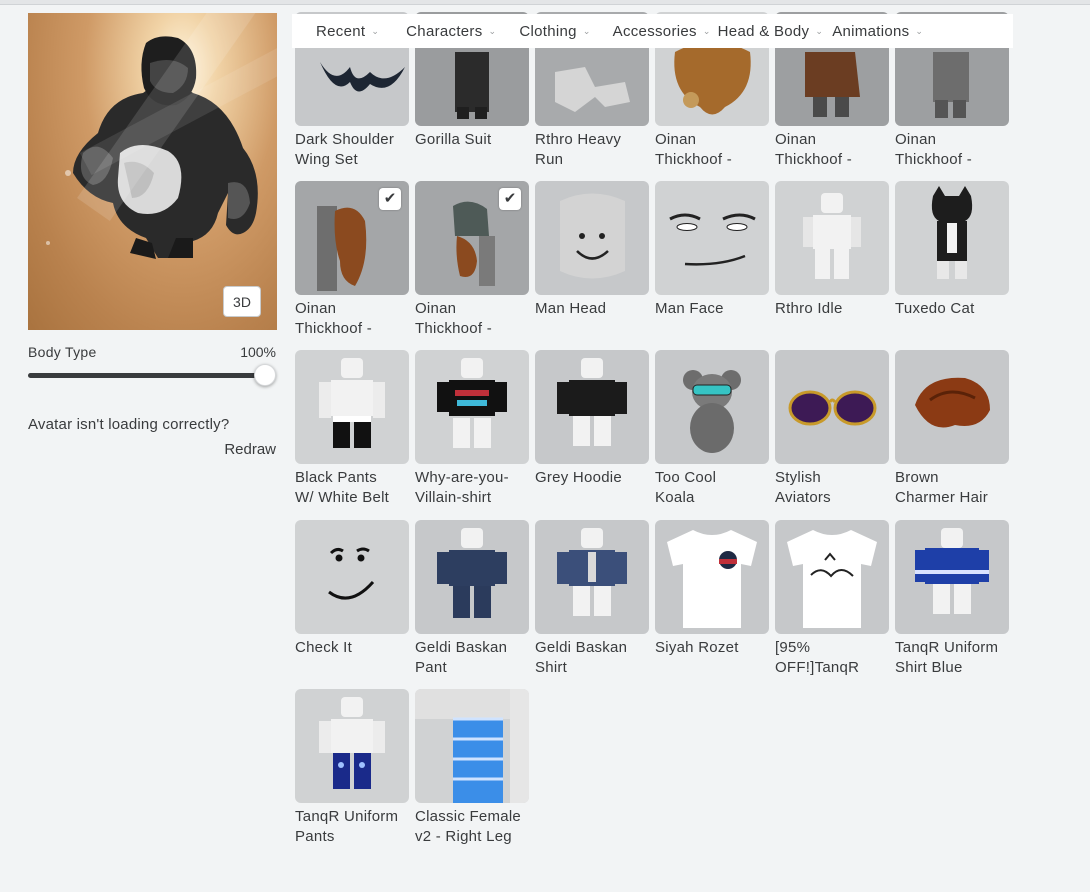  What do you see at coordinates (258, 352) in the screenshot?
I see `body-type-value: 100%` at bounding box center [258, 352].